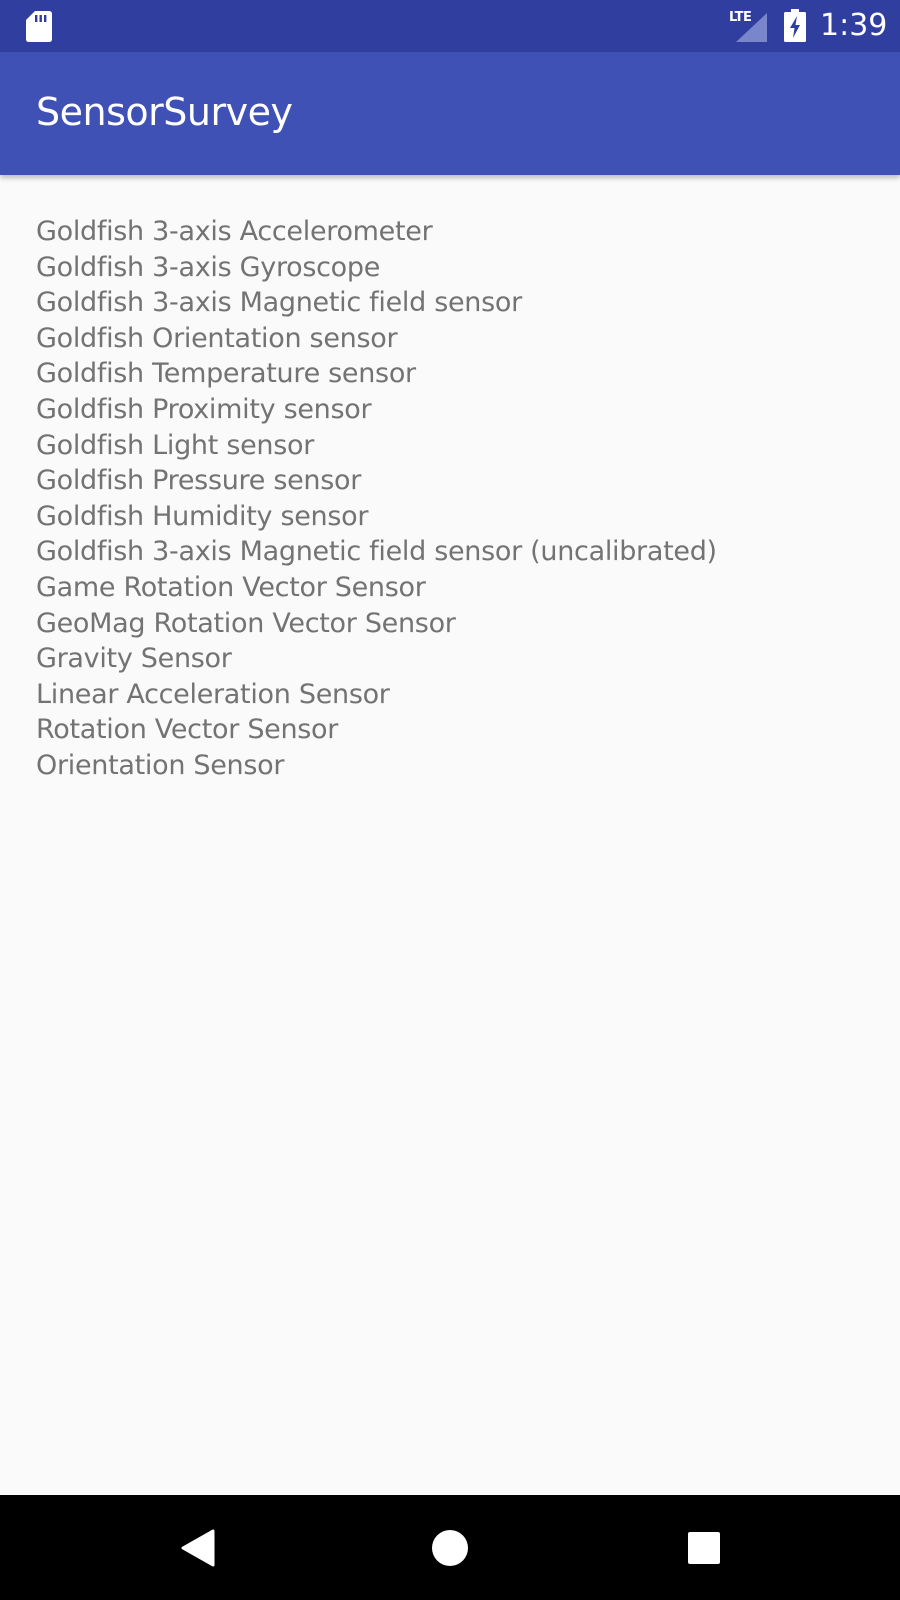 This screenshot has height=1600, width=900. I want to click on back-button, so click(198, 1547).